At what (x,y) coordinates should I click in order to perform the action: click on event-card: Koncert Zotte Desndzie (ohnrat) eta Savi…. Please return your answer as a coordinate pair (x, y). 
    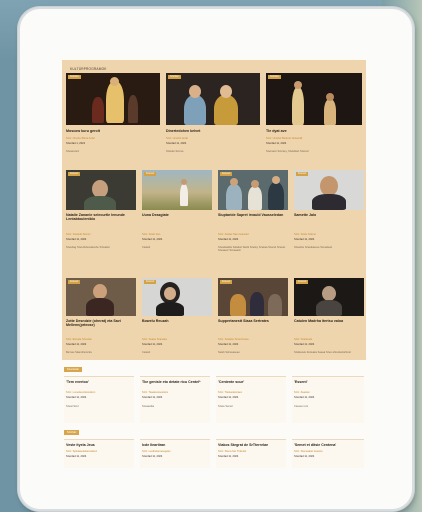
    Looking at the image, I should click on (101, 318).